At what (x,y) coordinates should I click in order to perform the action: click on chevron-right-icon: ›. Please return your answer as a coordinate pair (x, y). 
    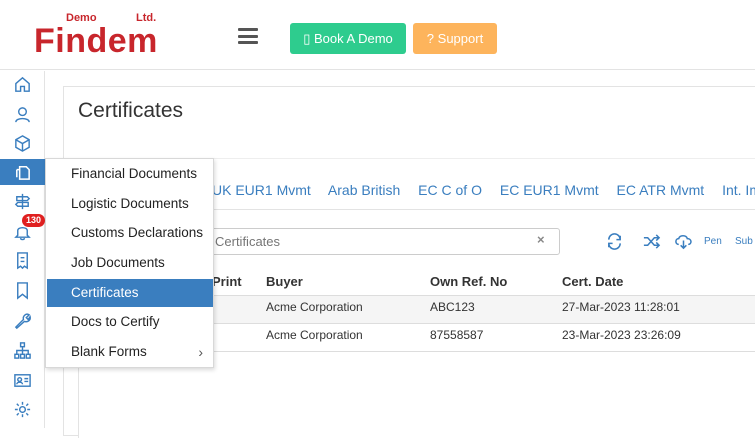
    Looking at the image, I should click on (200, 352).